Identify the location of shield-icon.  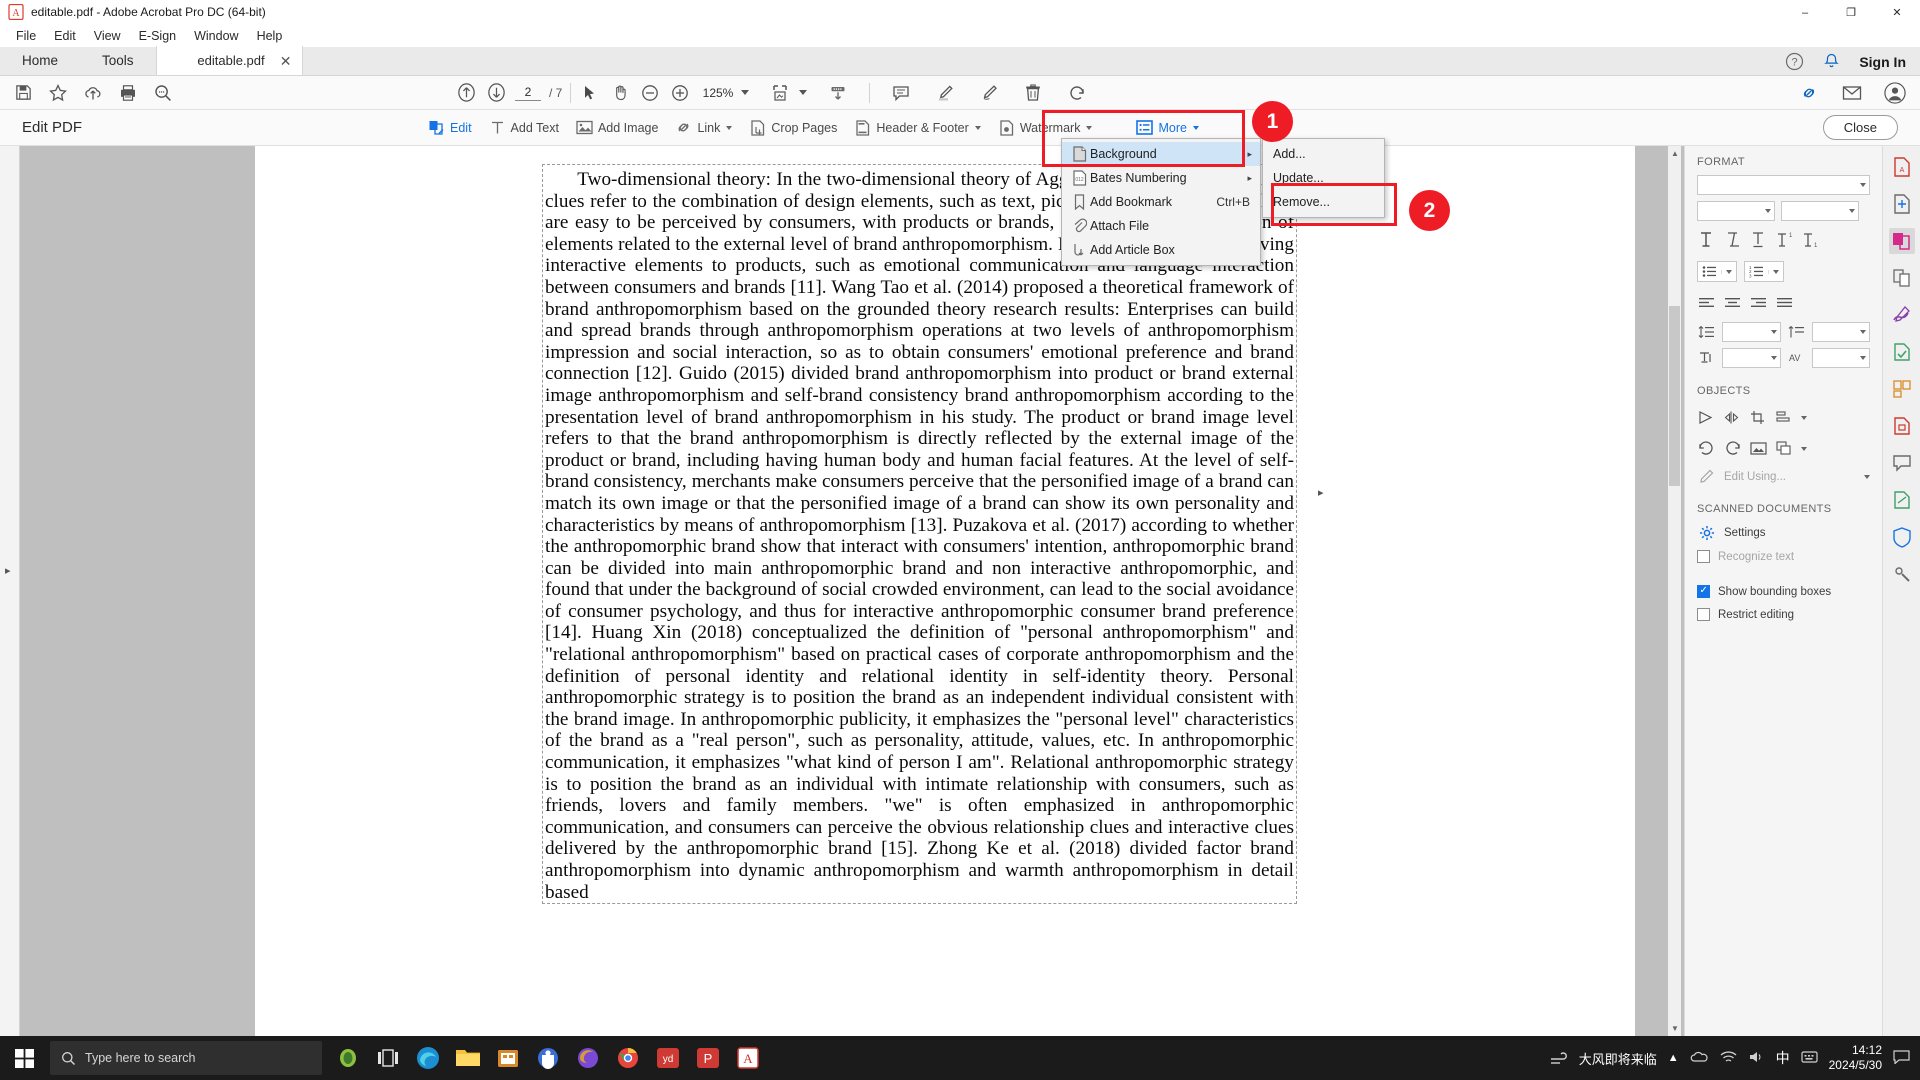
(1902, 537).